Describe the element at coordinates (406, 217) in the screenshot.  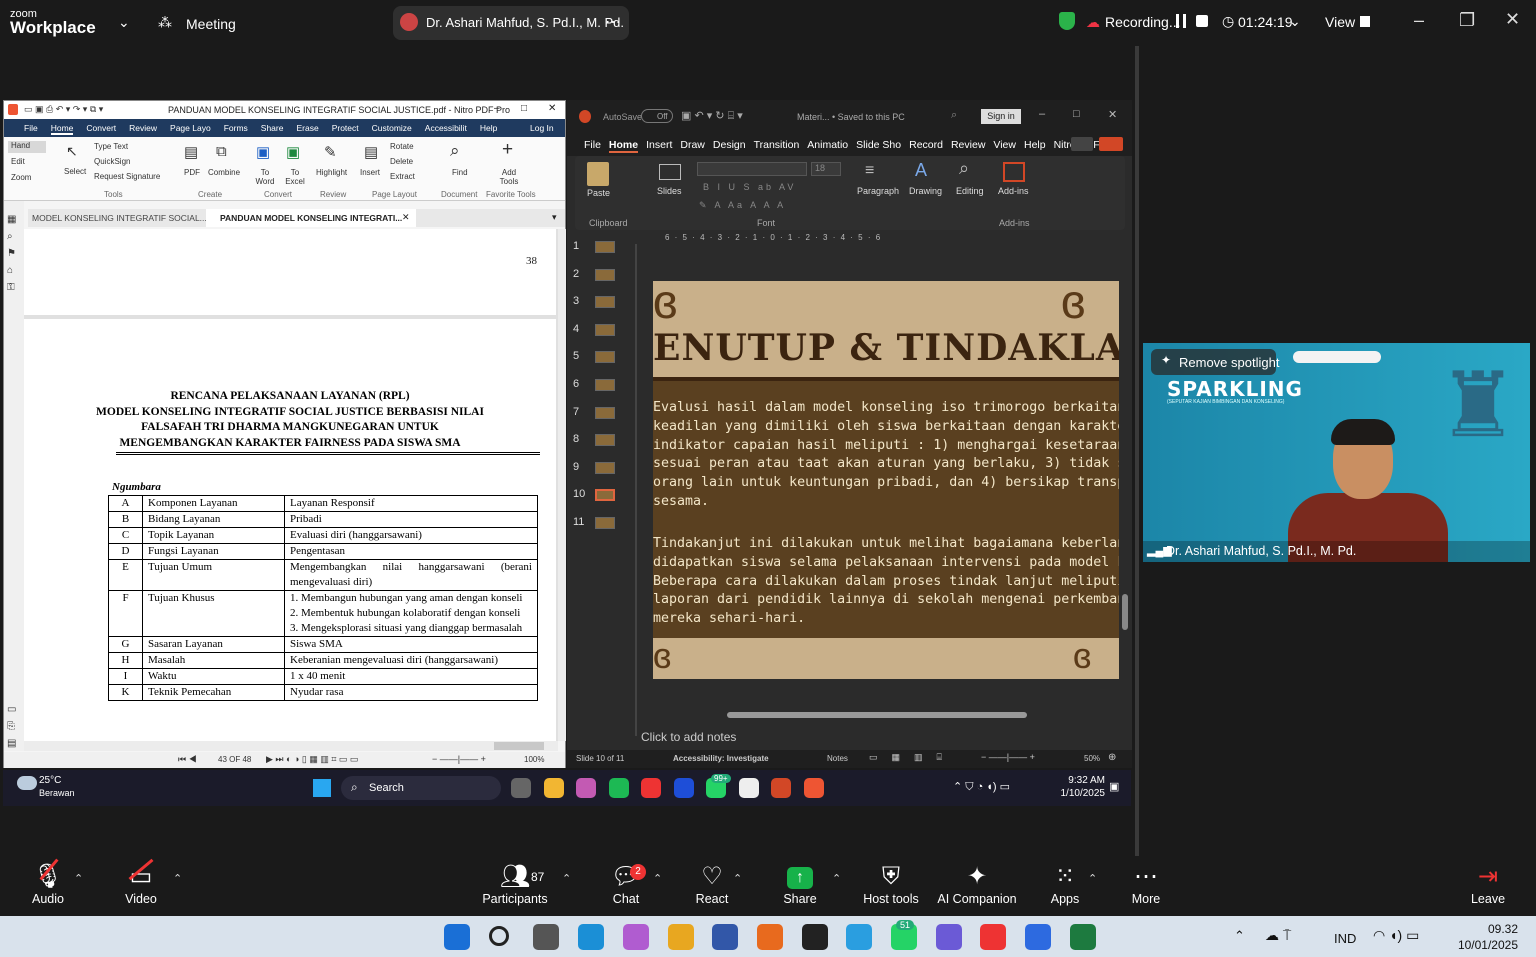
I see `tab-close-icon: ✕` at that location.